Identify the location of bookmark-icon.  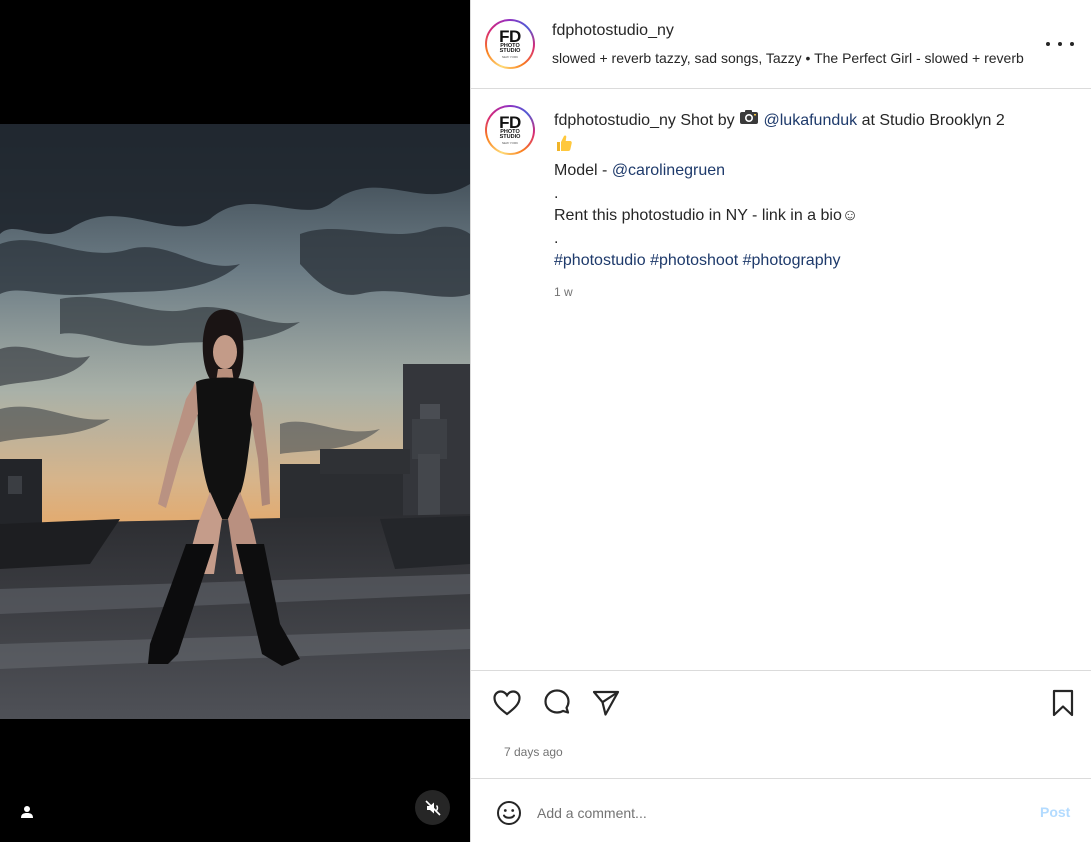
(1063, 703).